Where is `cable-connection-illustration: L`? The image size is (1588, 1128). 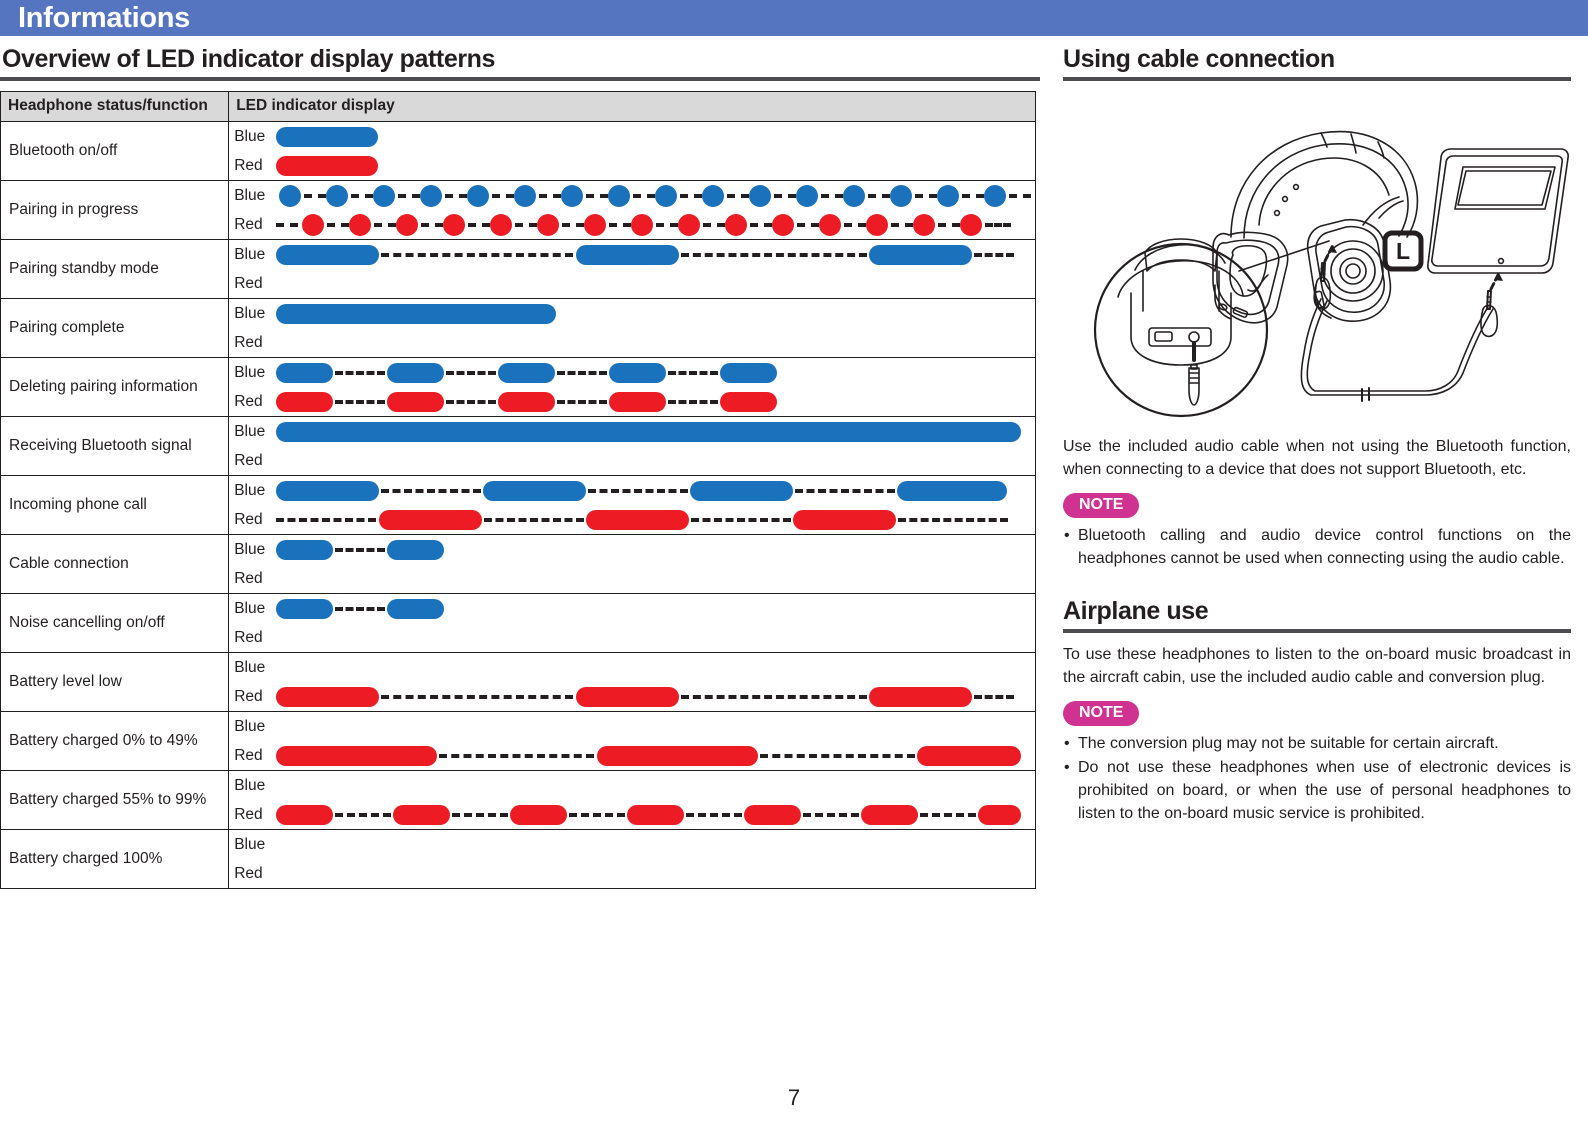
cable-connection-illustration: L is located at coordinates (1317, 255).